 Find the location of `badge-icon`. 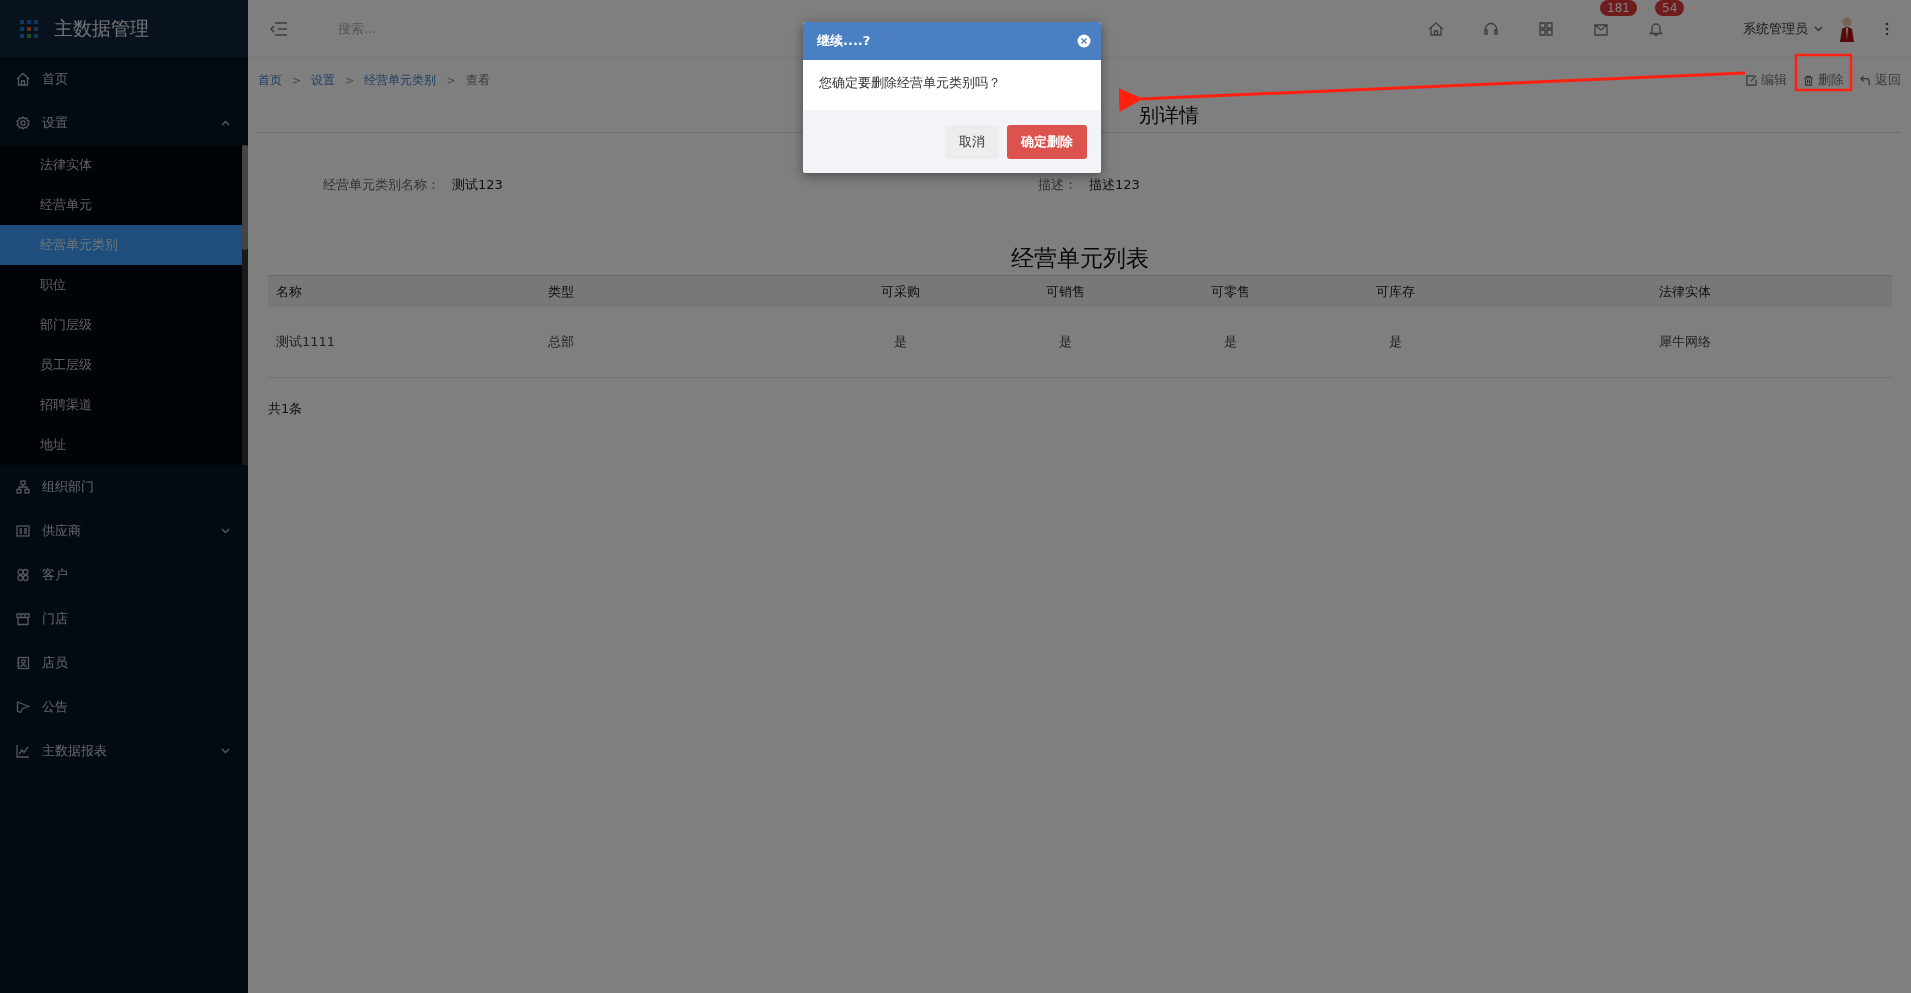

badge-icon is located at coordinates (23, 663).